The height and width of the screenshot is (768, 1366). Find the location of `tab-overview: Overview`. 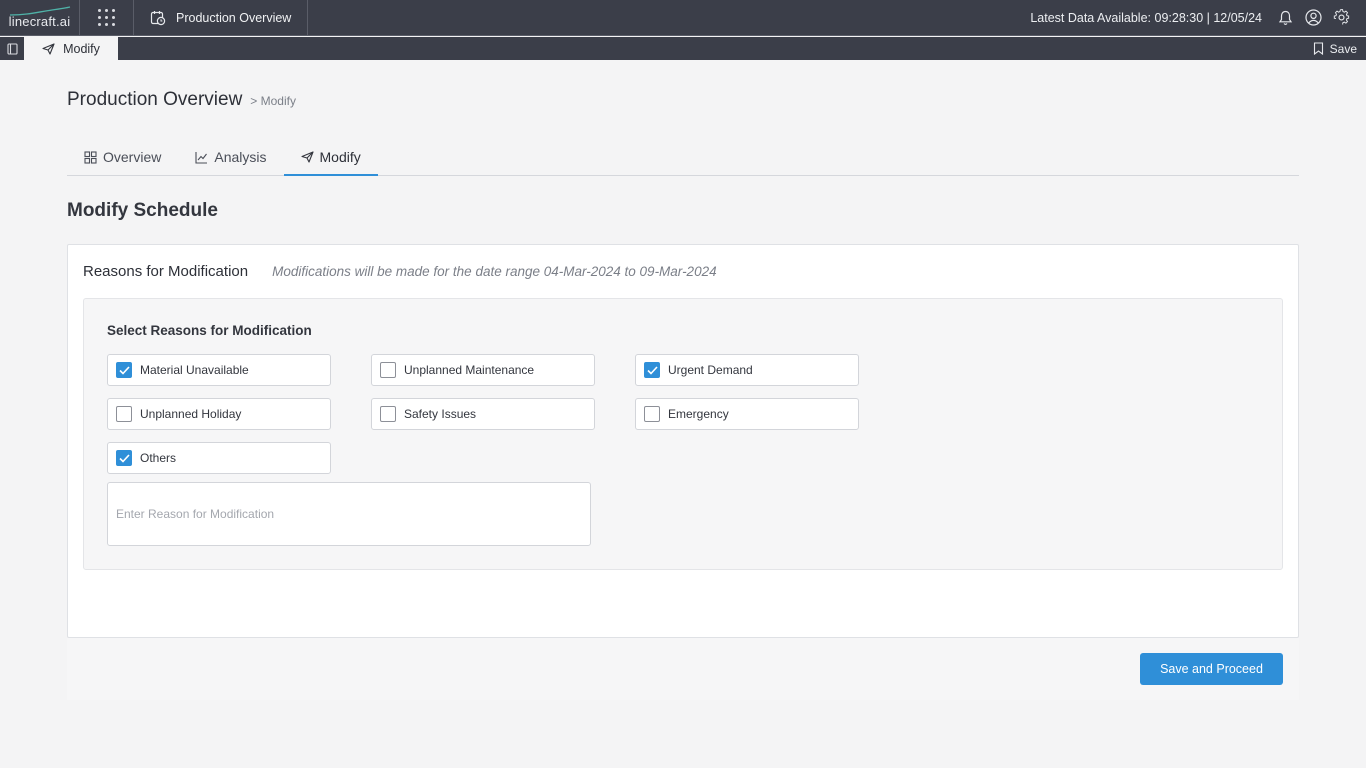

tab-overview: Overview is located at coordinates (122, 157).